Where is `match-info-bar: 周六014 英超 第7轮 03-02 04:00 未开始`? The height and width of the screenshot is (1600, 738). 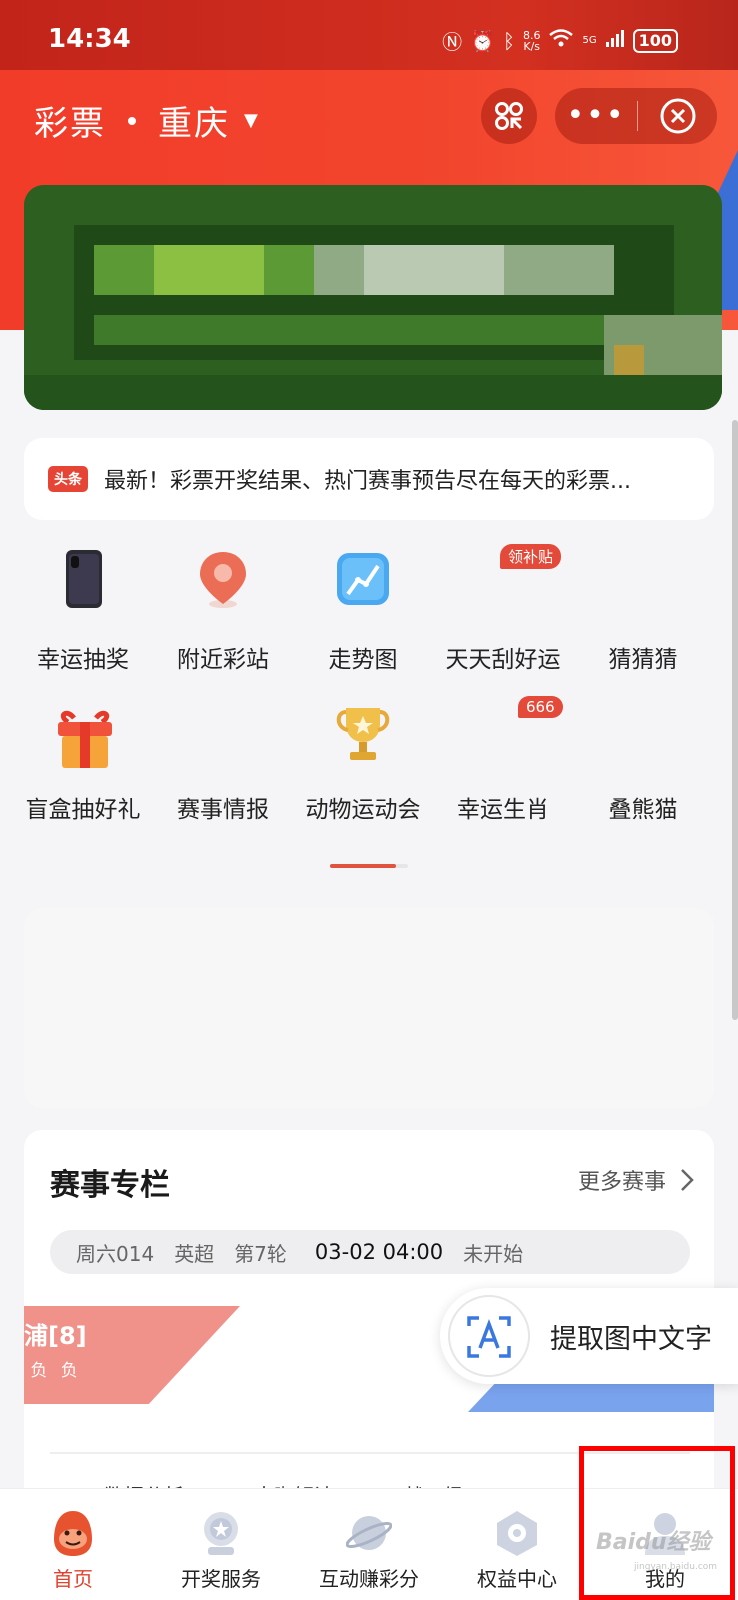 match-info-bar: 周六014 英超 第7轮 03-02 04:00 未开始 is located at coordinates (370, 1252).